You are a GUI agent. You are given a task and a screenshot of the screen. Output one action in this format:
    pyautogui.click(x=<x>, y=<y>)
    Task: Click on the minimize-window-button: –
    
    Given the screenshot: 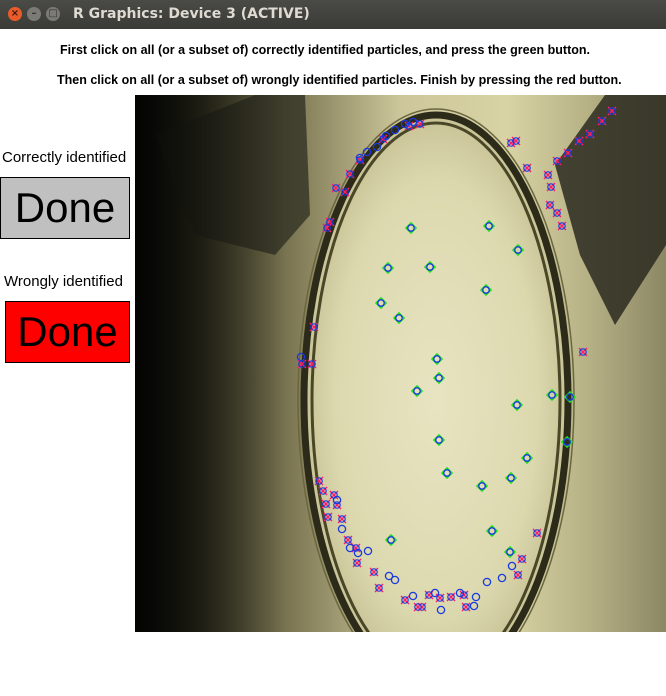 What is the action you would take?
    pyautogui.click(x=34, y=14)
    